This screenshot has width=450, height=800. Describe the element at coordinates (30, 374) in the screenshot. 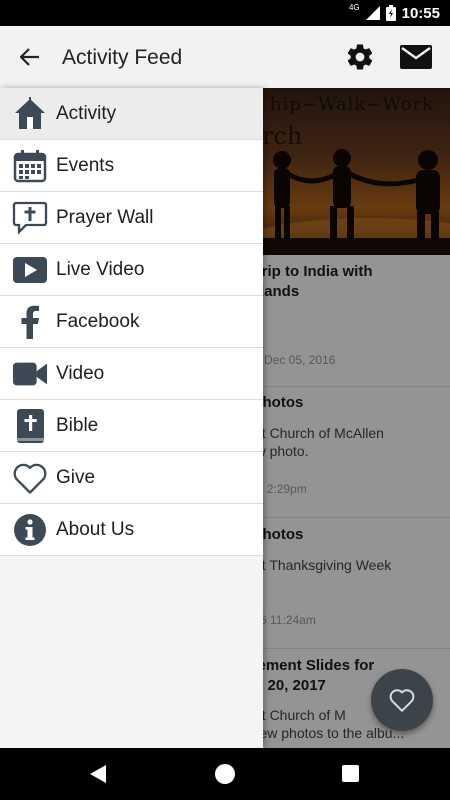

I see `video-camera-icon` at that location.